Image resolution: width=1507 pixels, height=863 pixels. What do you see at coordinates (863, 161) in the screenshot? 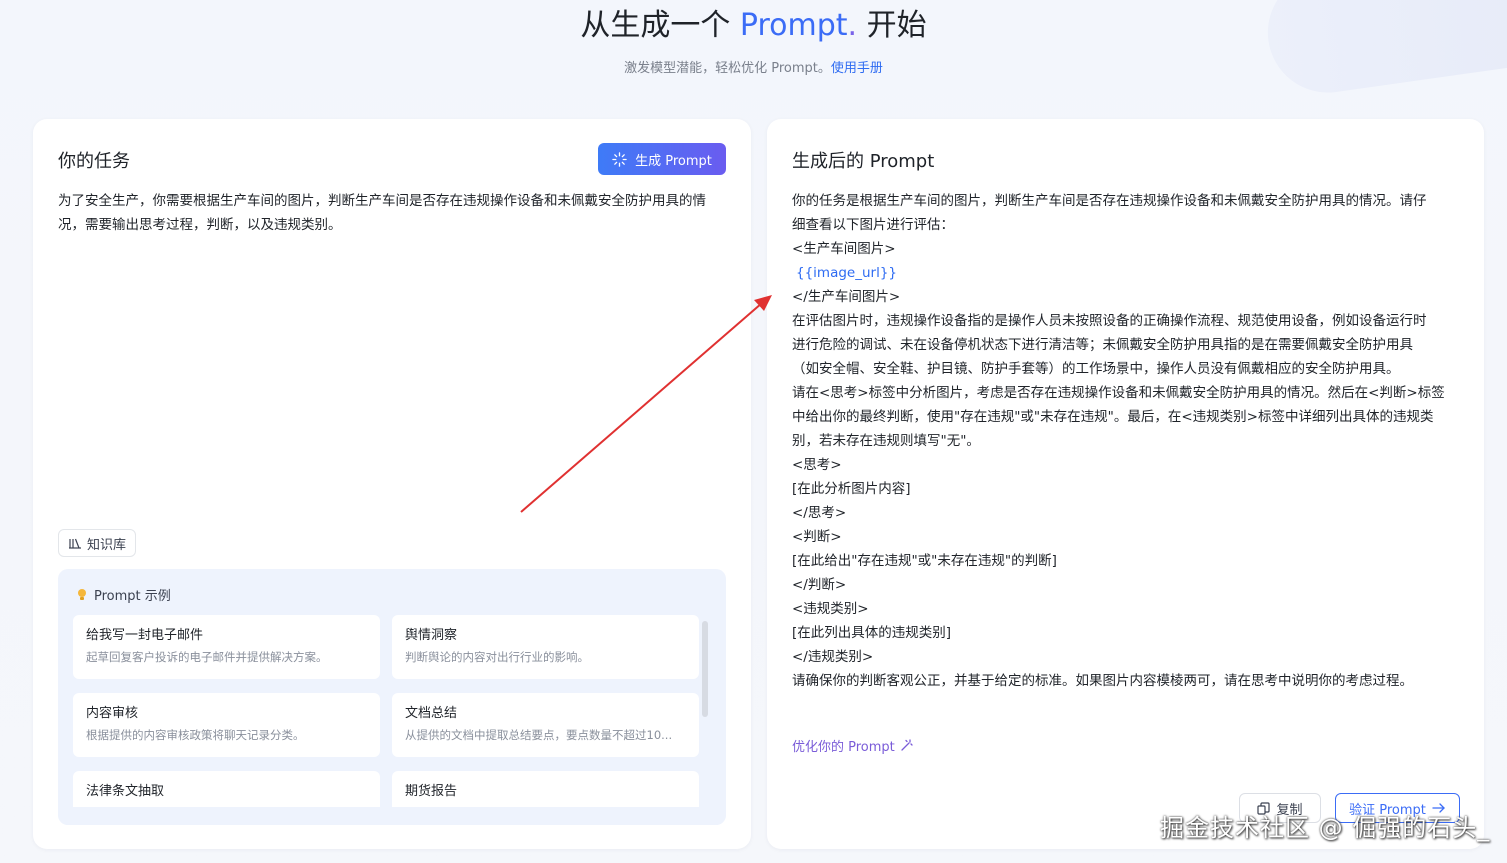
I see `output-panel-title: 生成后的 Prompt` at bounding box center [863, 161].